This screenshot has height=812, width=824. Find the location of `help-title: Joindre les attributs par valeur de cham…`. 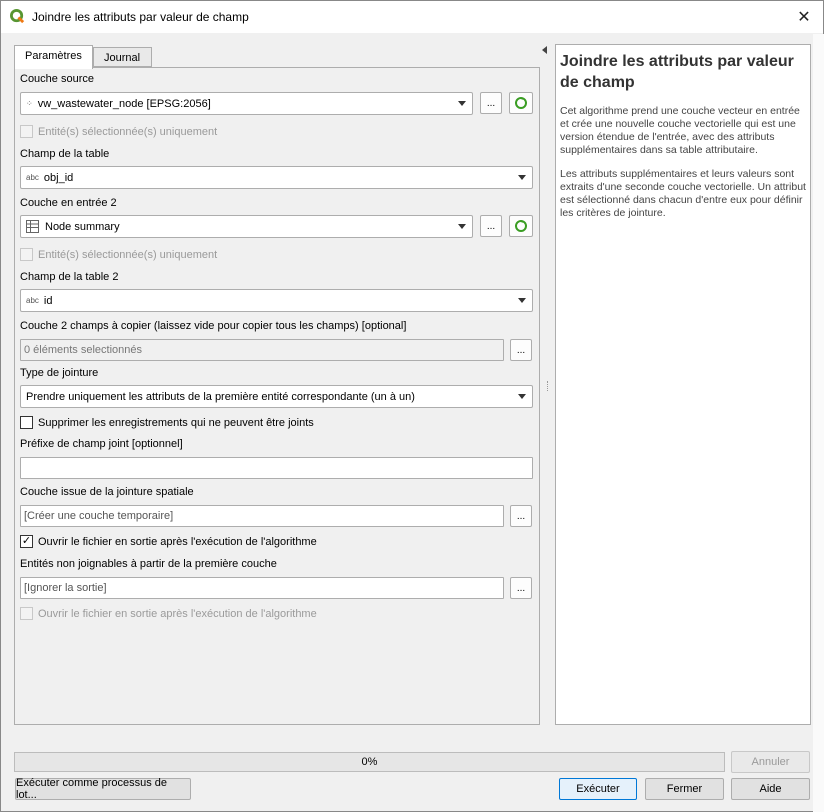

help-title: Joindre les attributs par valeur de cham… is located at coordinates (677, 72).